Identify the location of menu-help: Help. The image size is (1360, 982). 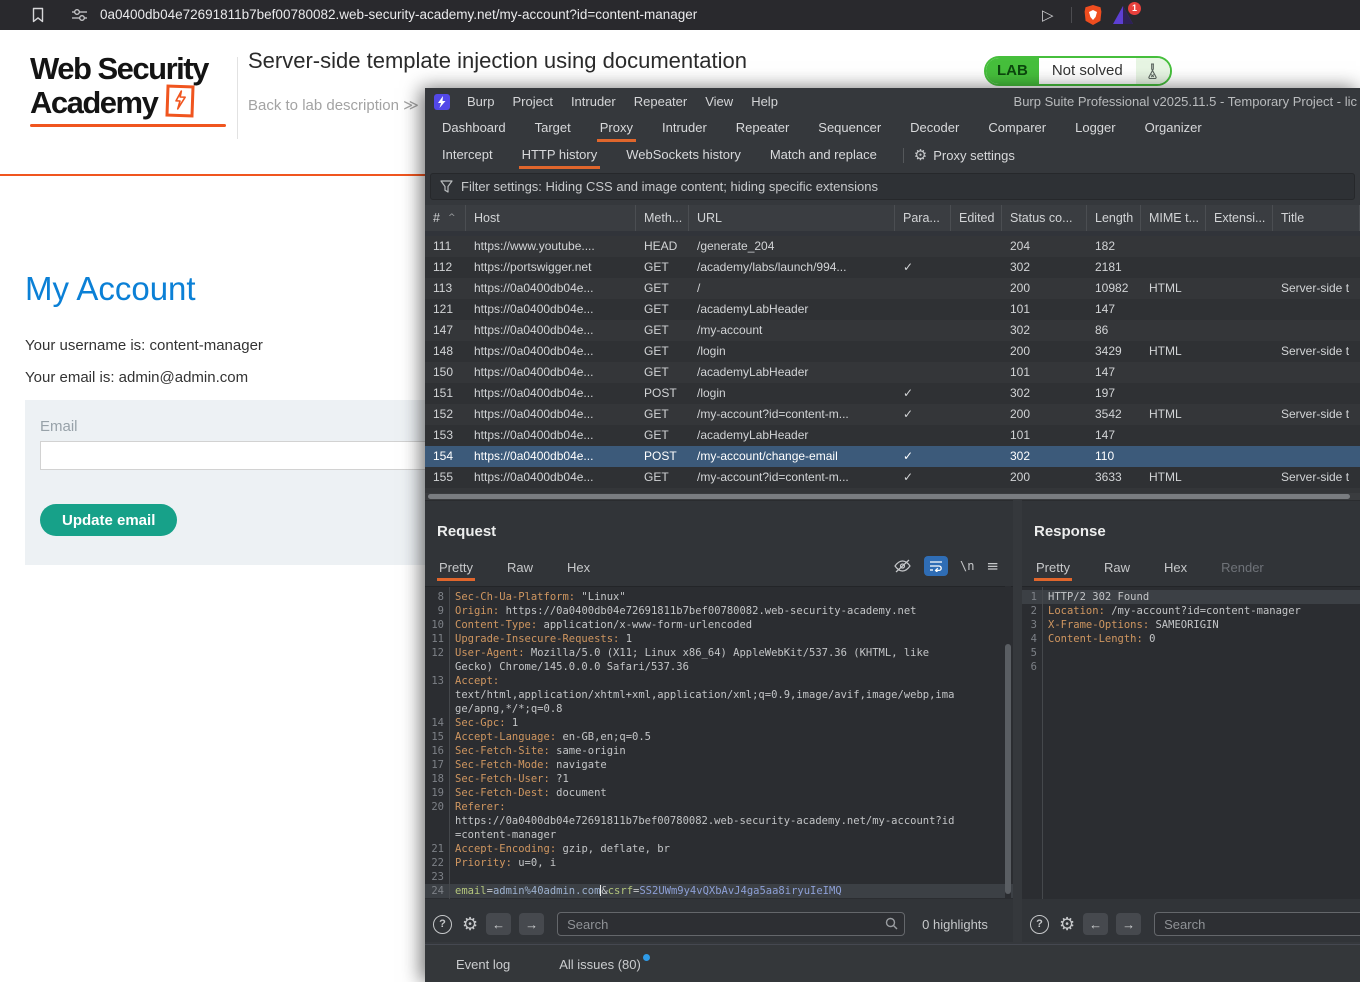
(764, 101).